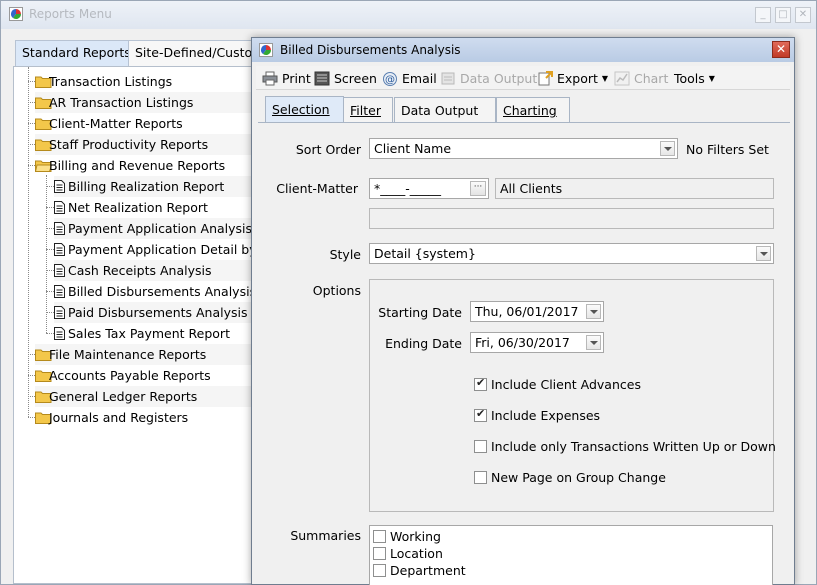  I want to click on export-button: Export ▼, so click(573, 79).